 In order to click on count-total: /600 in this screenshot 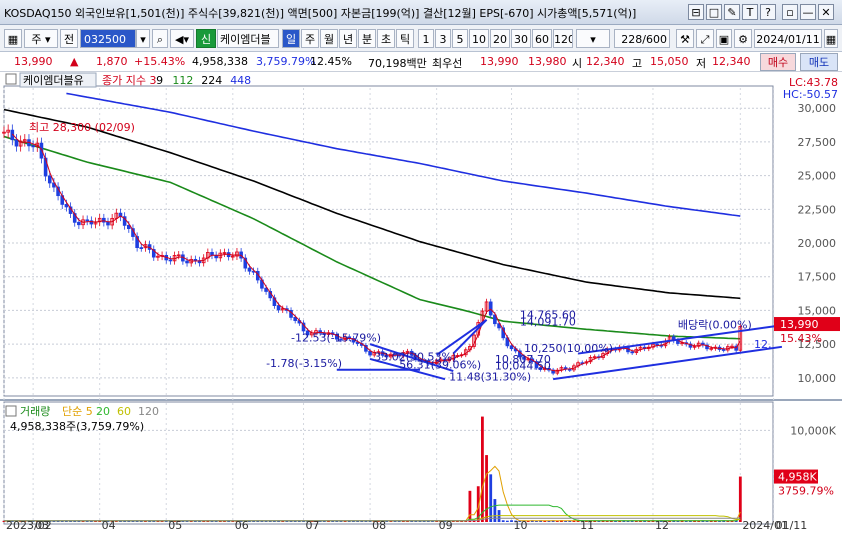, I will do `click(654, 39)`.